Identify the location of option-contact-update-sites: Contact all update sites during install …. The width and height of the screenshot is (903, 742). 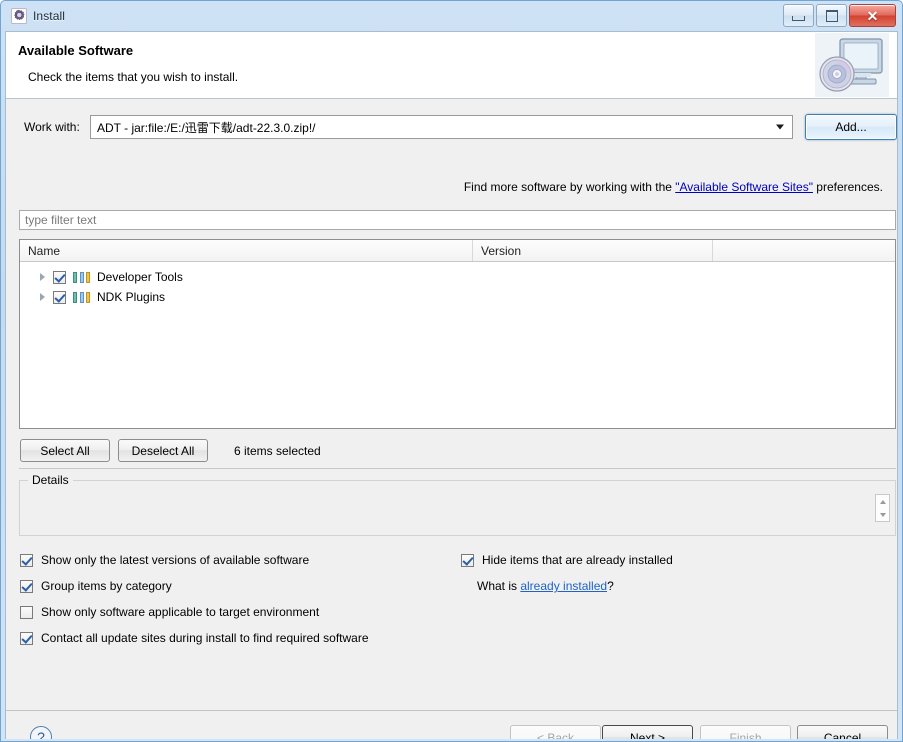
(194, 638).